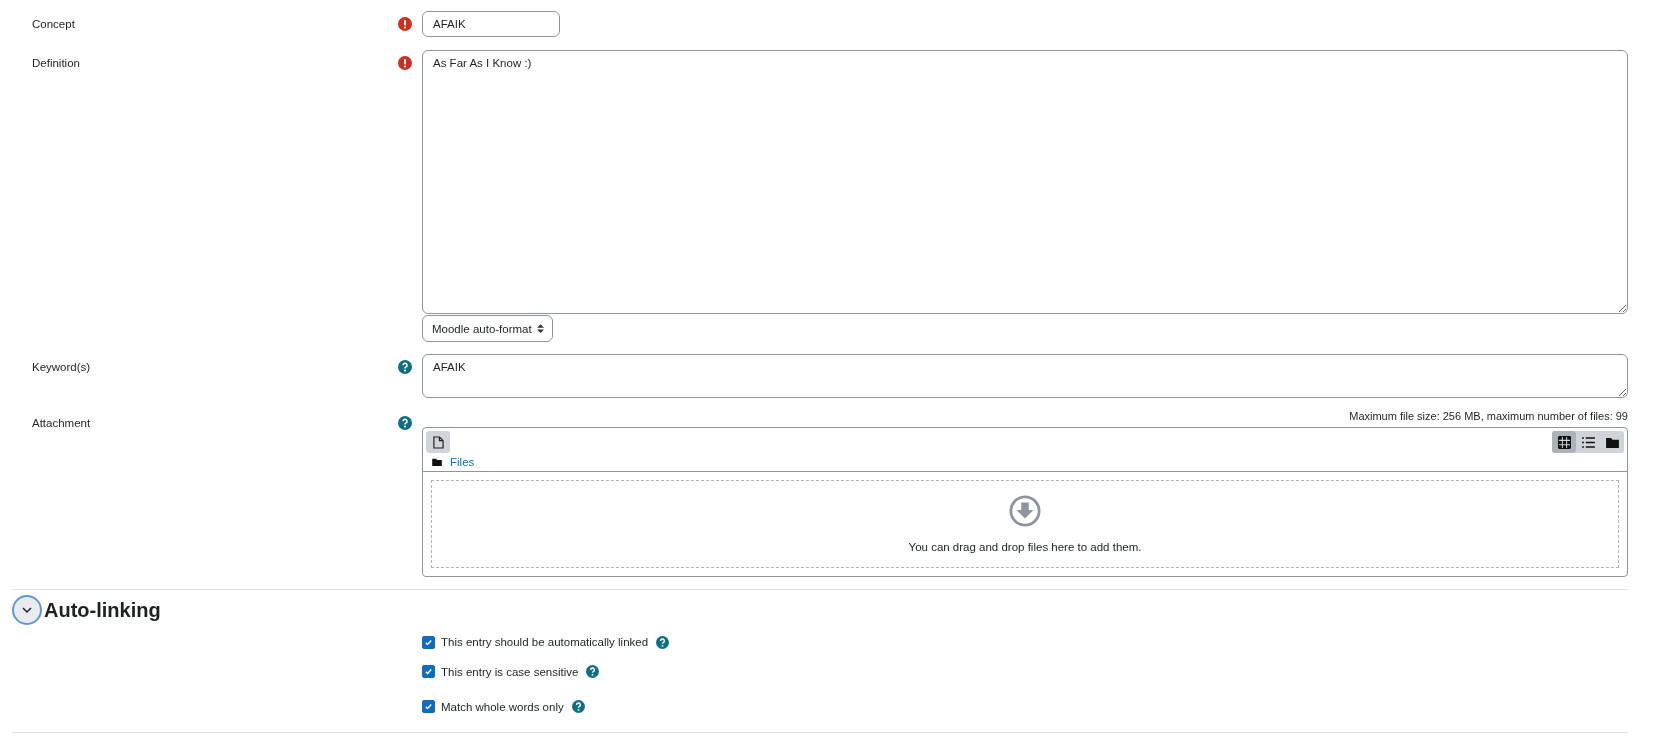  What do you see at coordinates (540, 328) in the screenshot?
I see `sort-caret-icon` at bounding box center [540, 328].